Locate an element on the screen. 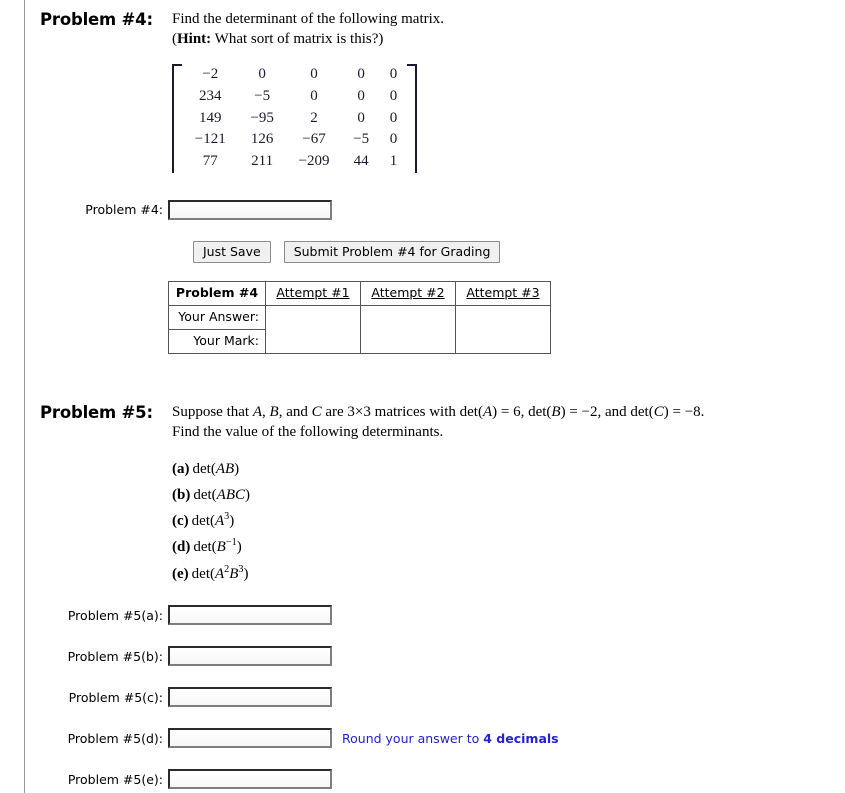  attempt-2-link: Attempt #2 is located at coordinates (407, 292).